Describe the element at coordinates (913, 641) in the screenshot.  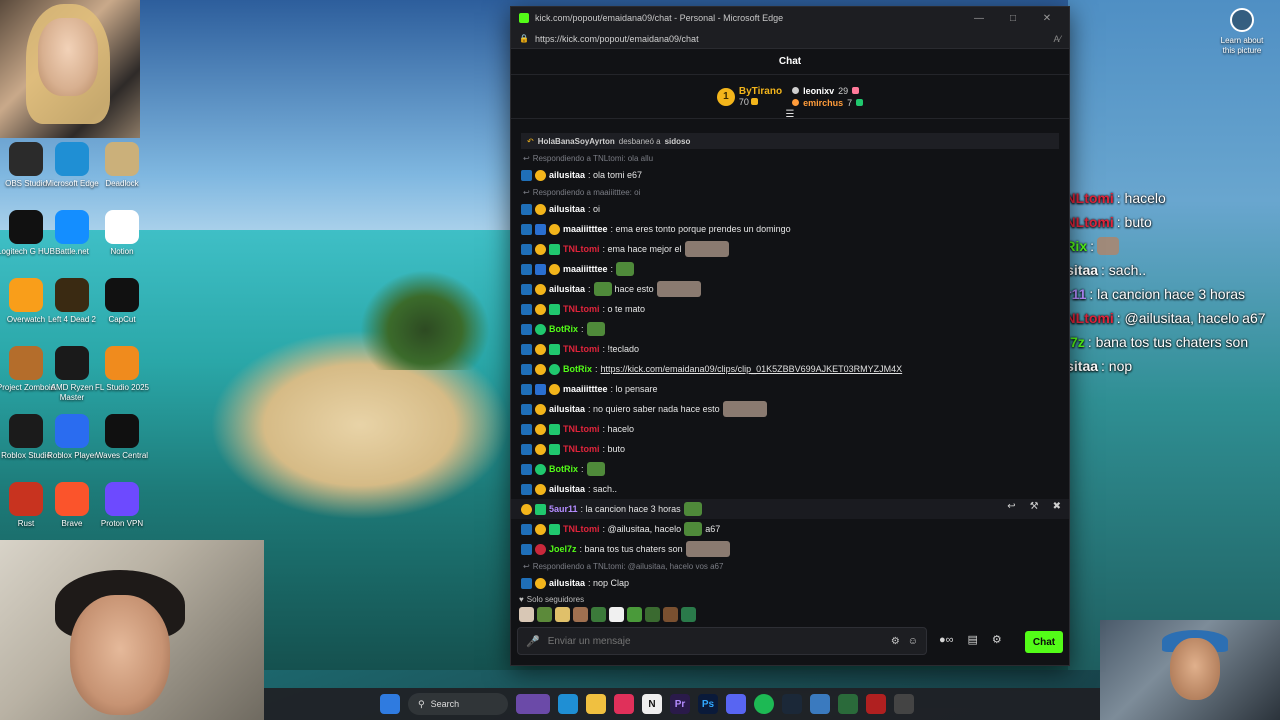
I see `emote-picker-icon: ☺` at that location.